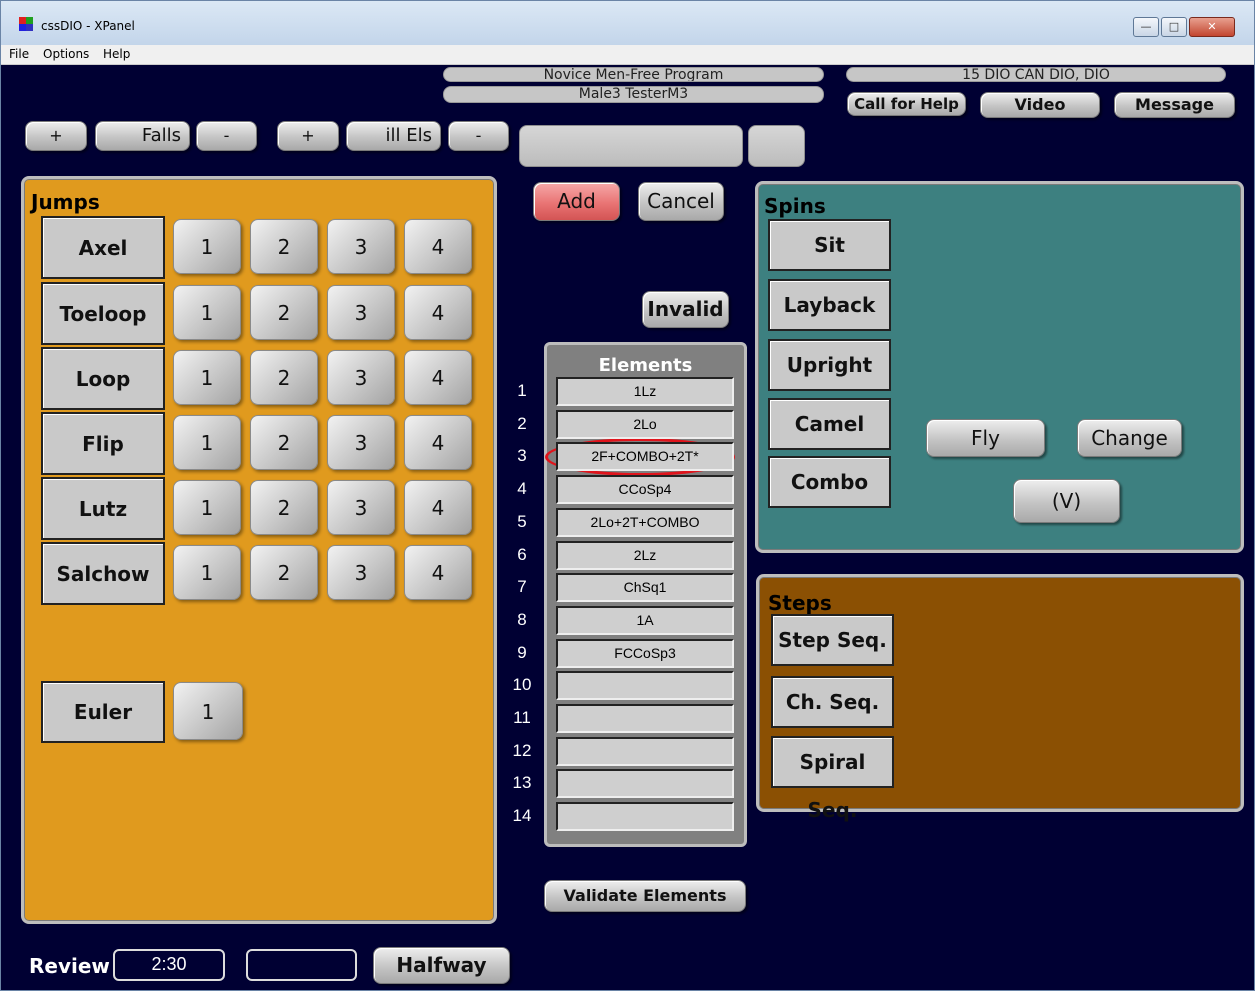 This screenshot has height=991, width=1255. What do you see at coordinates (207, 377) in the screenshot?
I see `jump-loop-level-1: 1` at bounding box center [207, 377].